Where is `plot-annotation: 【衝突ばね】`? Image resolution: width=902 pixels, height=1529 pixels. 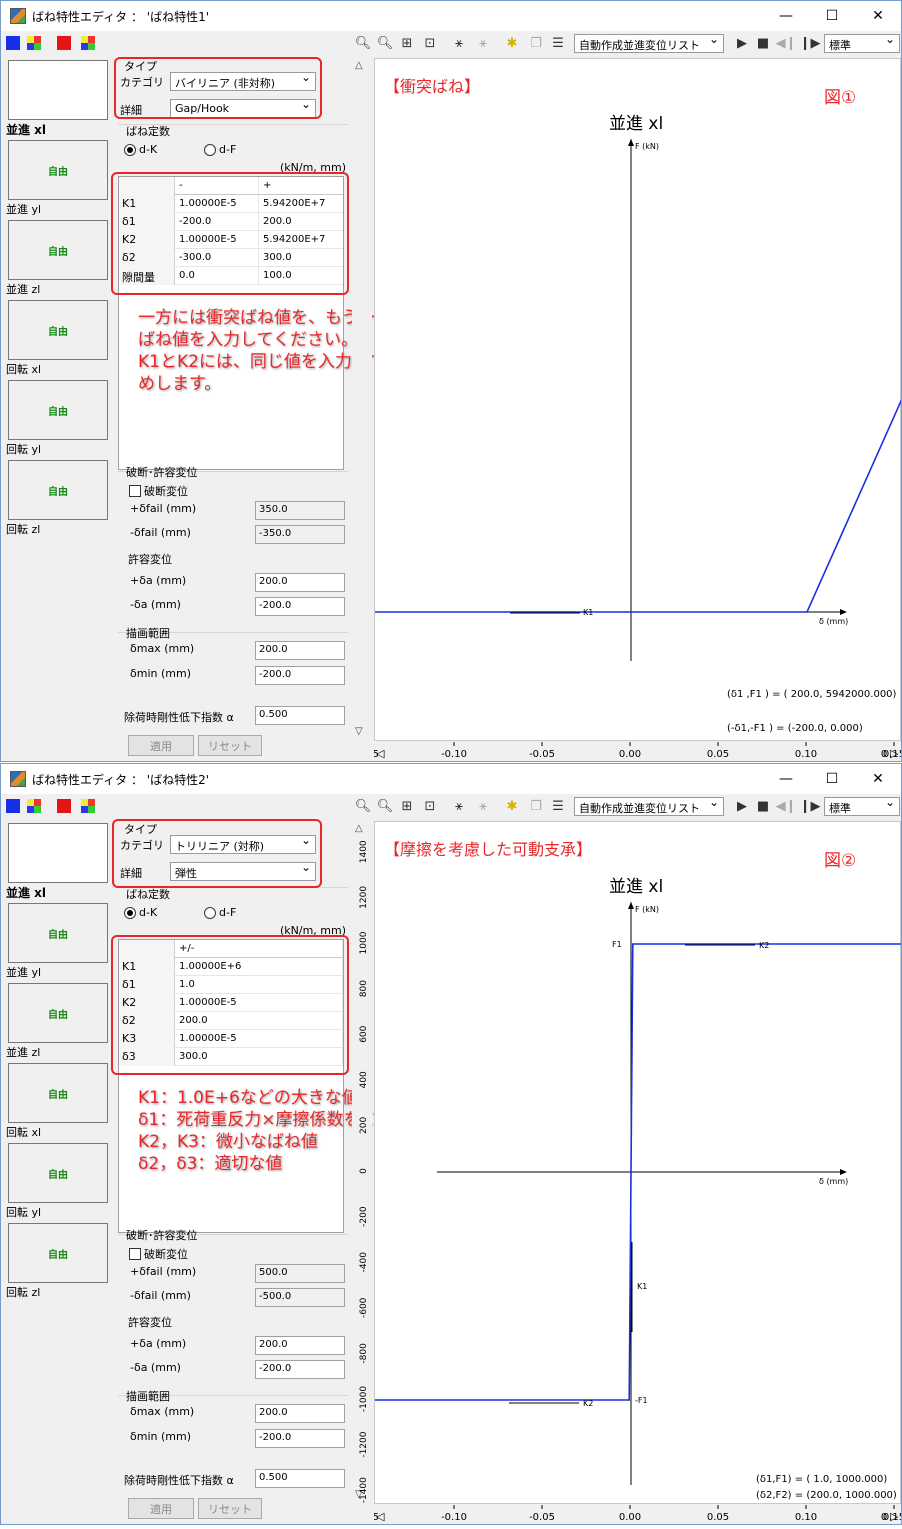 plot-annotation: 【衝突ばね】 is located at coordinates (432, 86).